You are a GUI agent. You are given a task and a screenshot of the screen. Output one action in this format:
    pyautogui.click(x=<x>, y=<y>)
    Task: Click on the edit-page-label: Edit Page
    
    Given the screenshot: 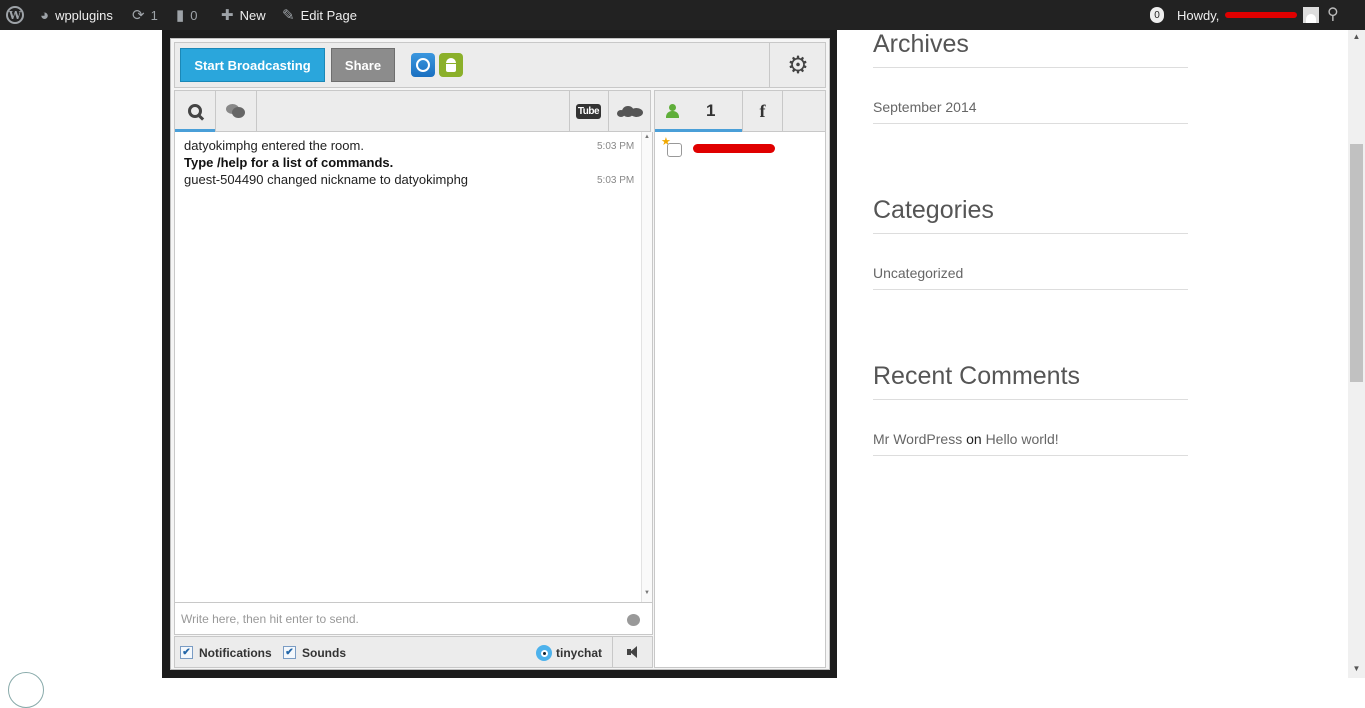 What is the action you would take?
    pyautogui.click(x=328, y=15)
    